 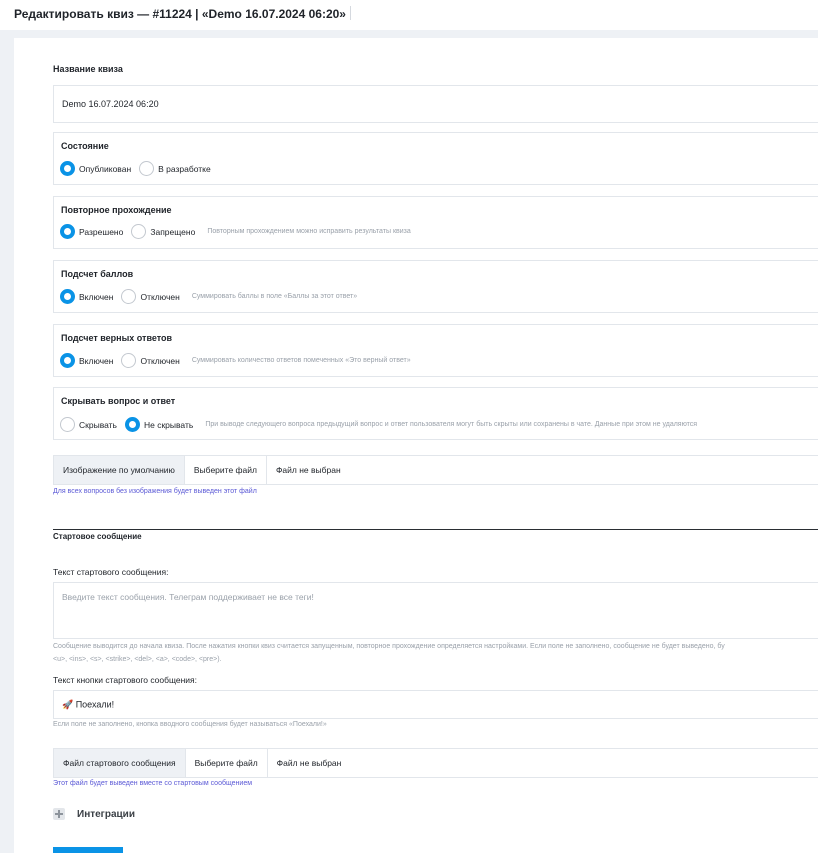 What do you see at coordinates (350, 13) in the screenshot?
I see `title-divider` at bounding box center [350, 13].